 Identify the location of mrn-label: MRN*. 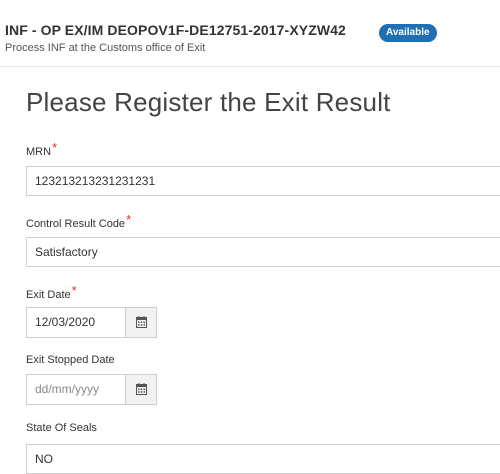
(42, 149).